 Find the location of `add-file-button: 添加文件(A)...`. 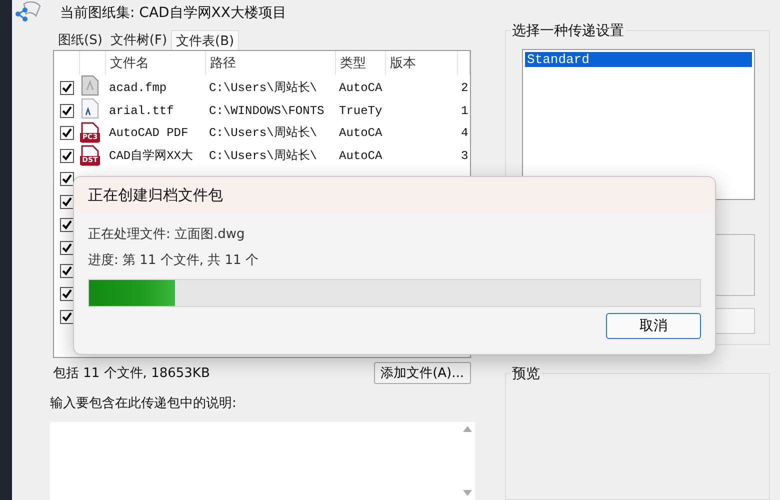

add-file-button: 添加文件(A)... is located at coordinates (422, 373).